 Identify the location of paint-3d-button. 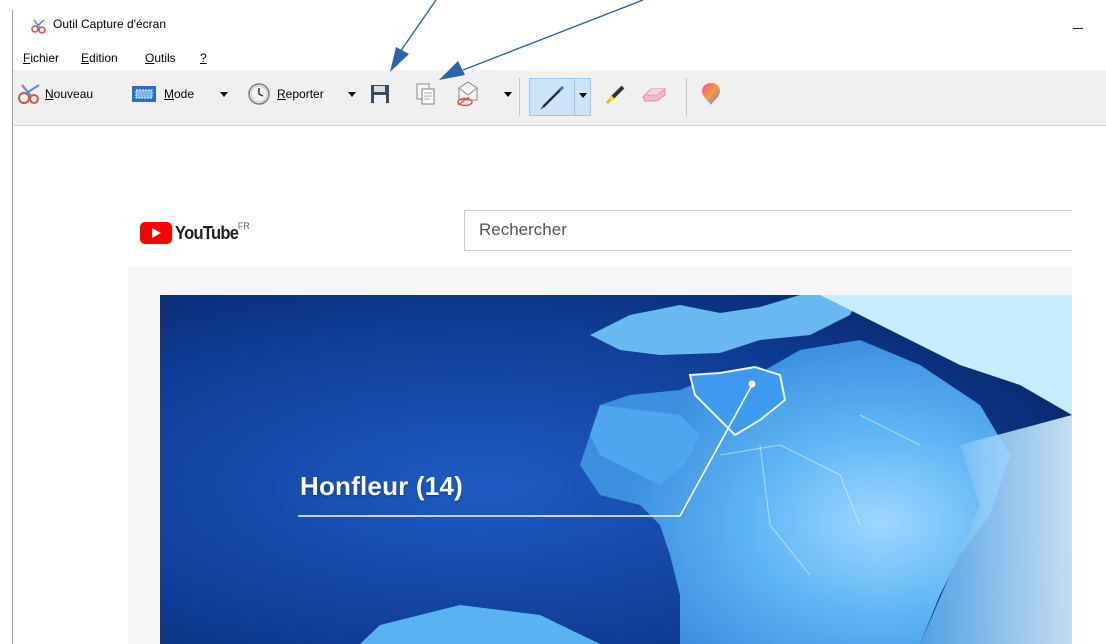
(711, 94).